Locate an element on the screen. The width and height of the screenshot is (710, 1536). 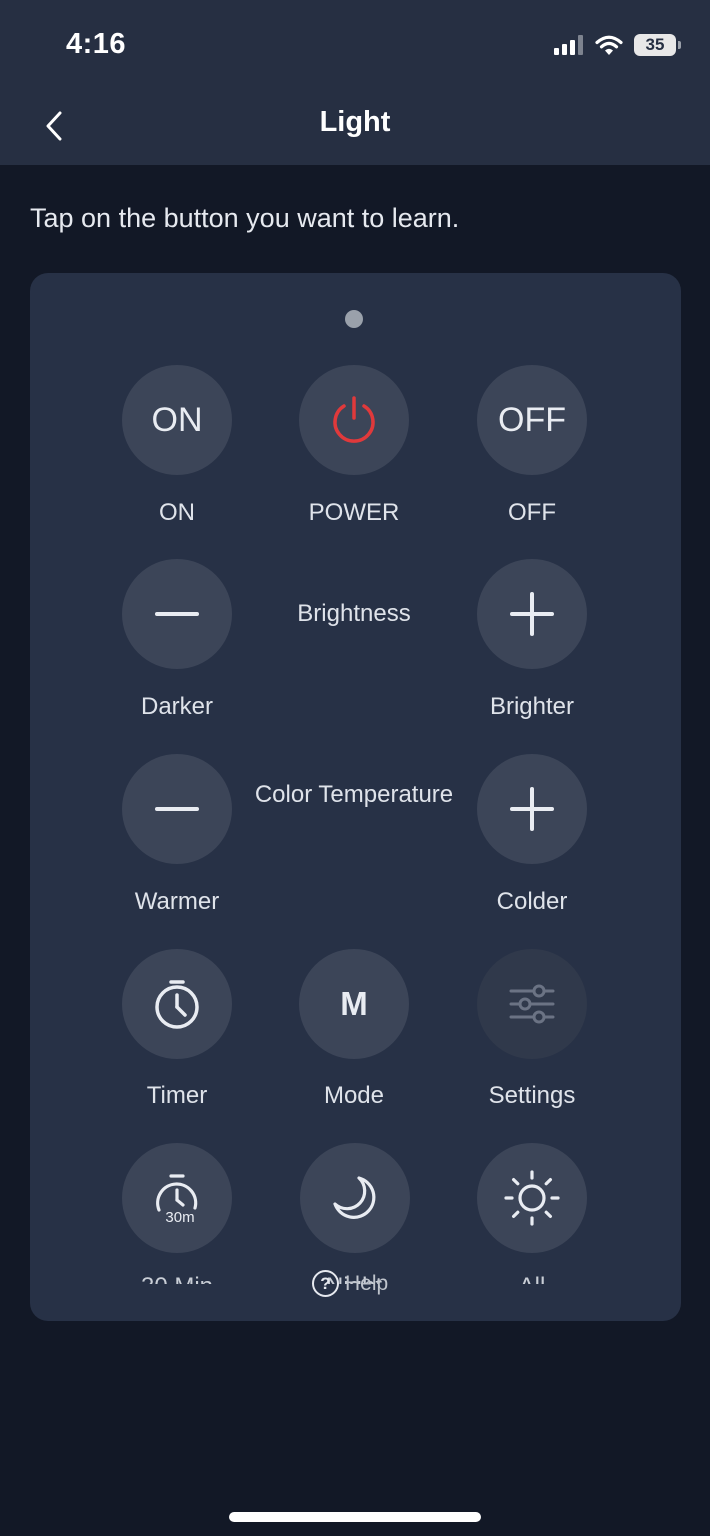
warmer-label: Warmer is located at coordinates (177, 901).